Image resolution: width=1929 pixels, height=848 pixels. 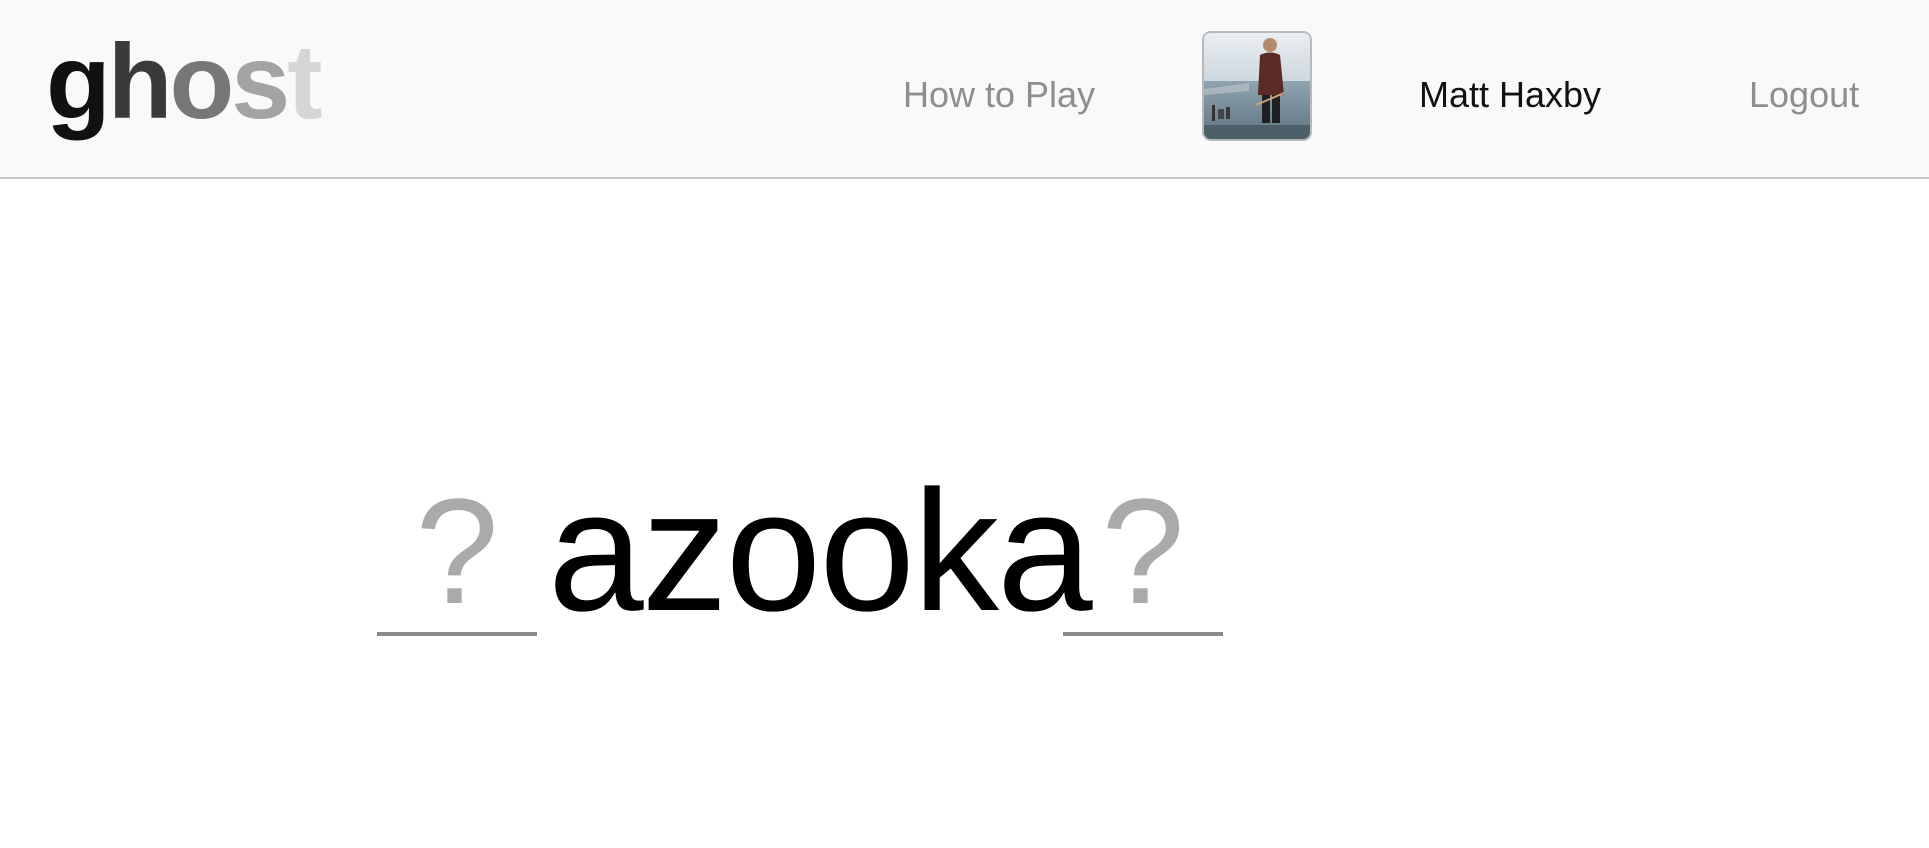 I want to click on logo-letter: s, so click(x=260, y=82).